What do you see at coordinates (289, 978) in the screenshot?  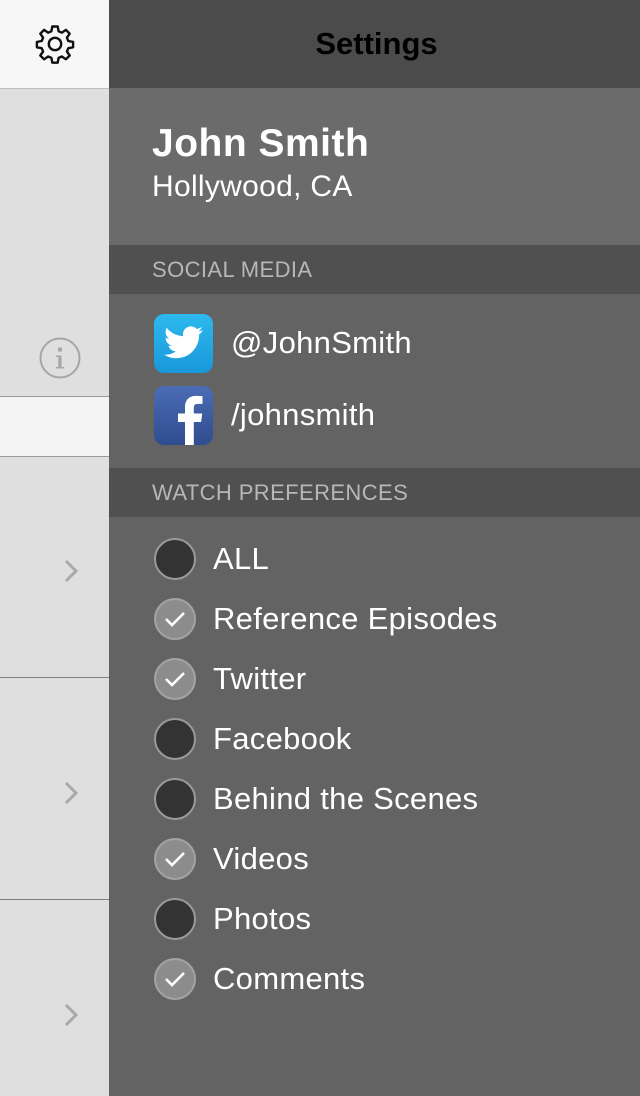 I see `preference-label: Comments` at bounding box center [289, 978].